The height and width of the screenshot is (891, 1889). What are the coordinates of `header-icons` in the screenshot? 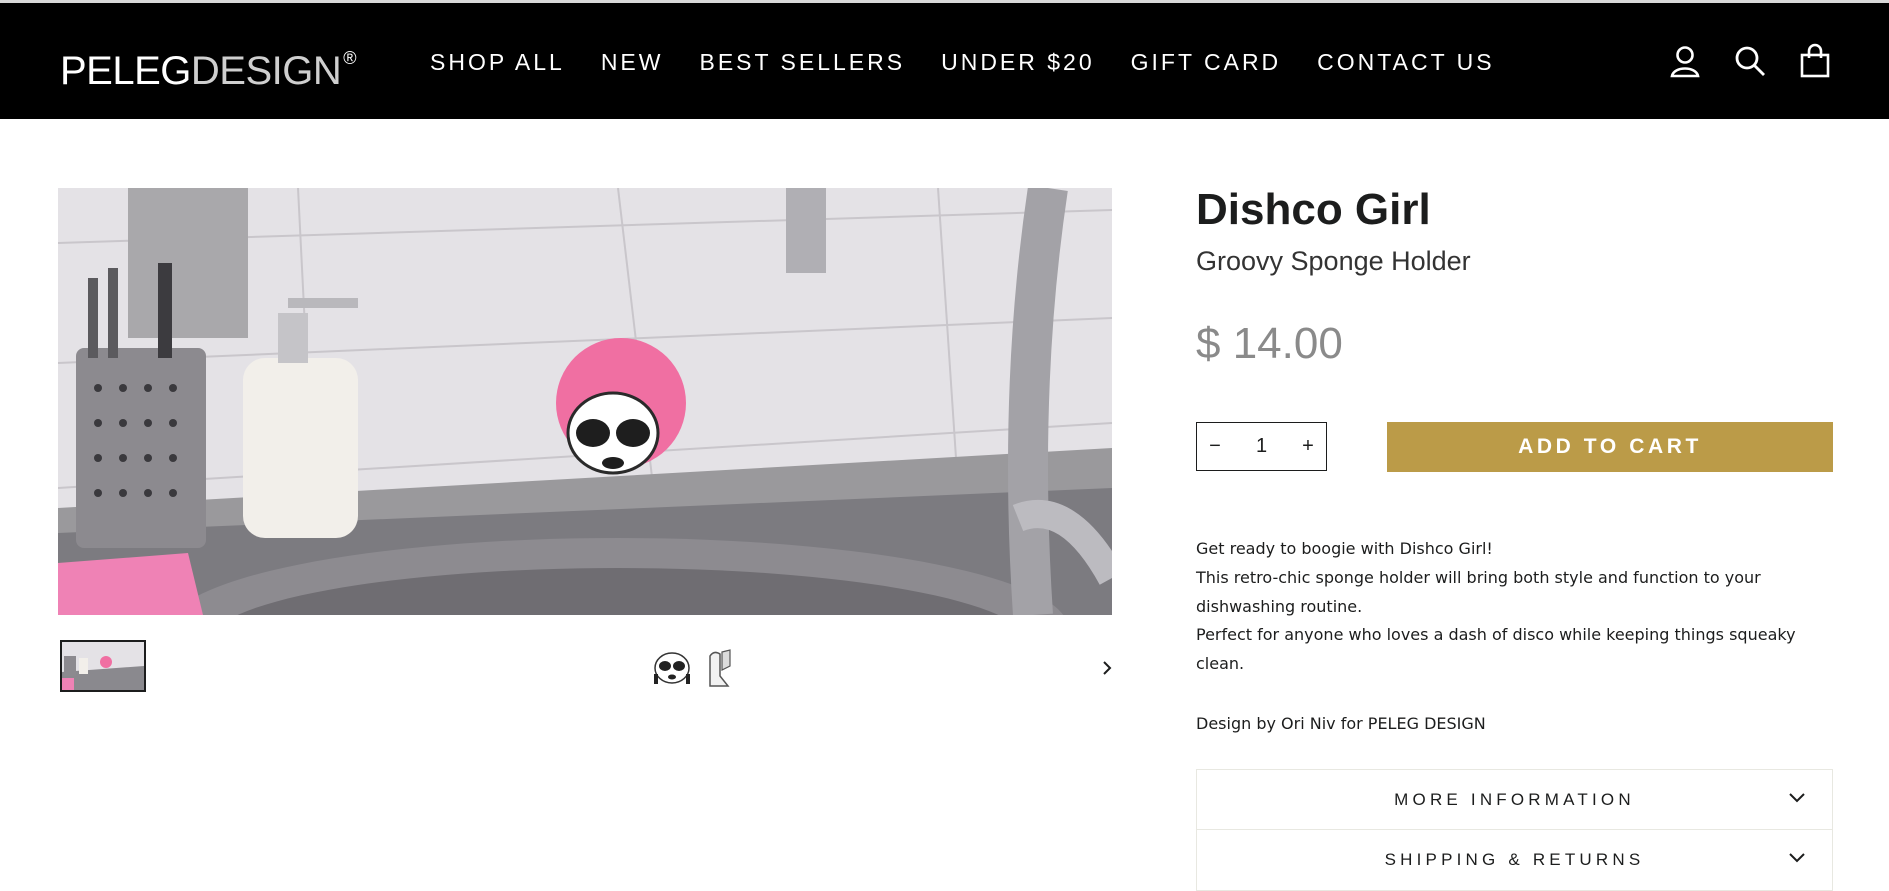 It's located at (1750, 61).